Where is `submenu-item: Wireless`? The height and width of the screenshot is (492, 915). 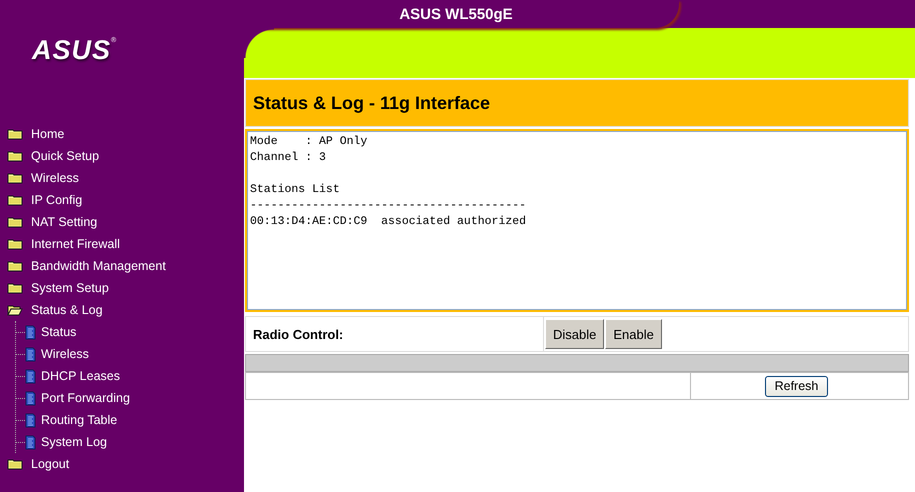
submenu-item: Wireless is located at coordinates (57, 354).